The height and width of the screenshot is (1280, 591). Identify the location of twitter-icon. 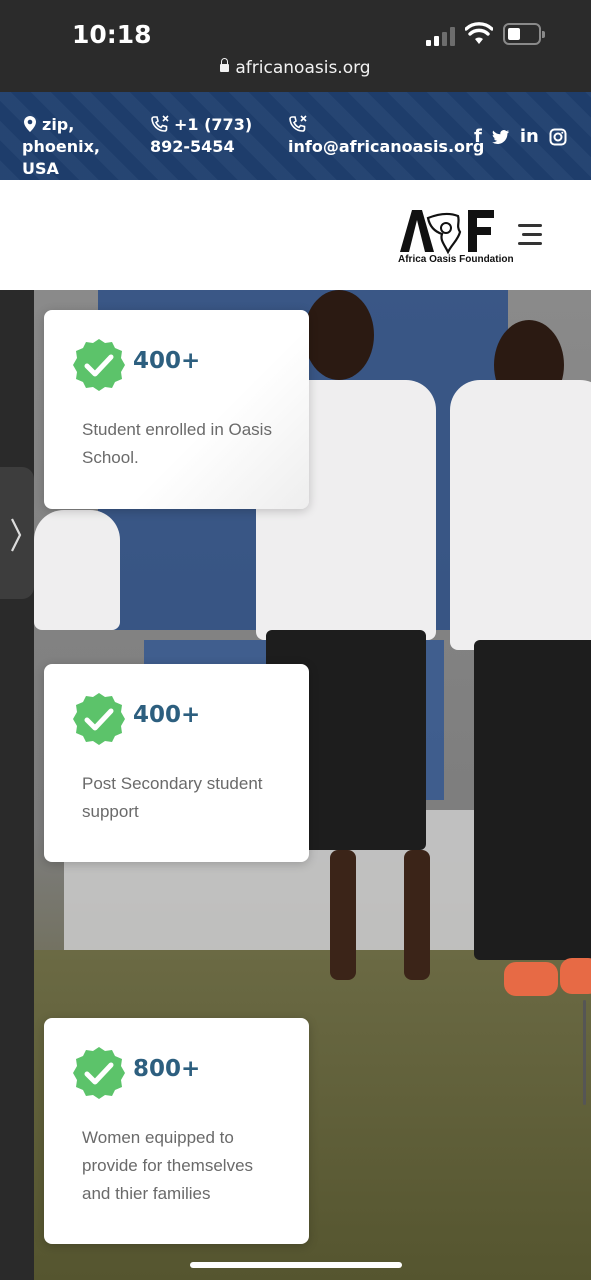
(500, 137).